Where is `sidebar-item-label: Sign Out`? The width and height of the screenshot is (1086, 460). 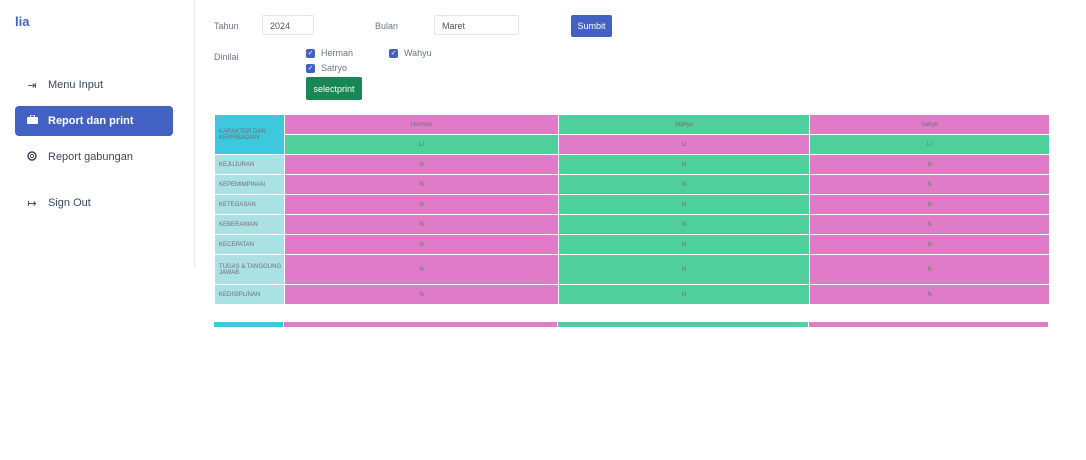 sidebar-item-label: Sign Out is located at coordinates (69, 203).